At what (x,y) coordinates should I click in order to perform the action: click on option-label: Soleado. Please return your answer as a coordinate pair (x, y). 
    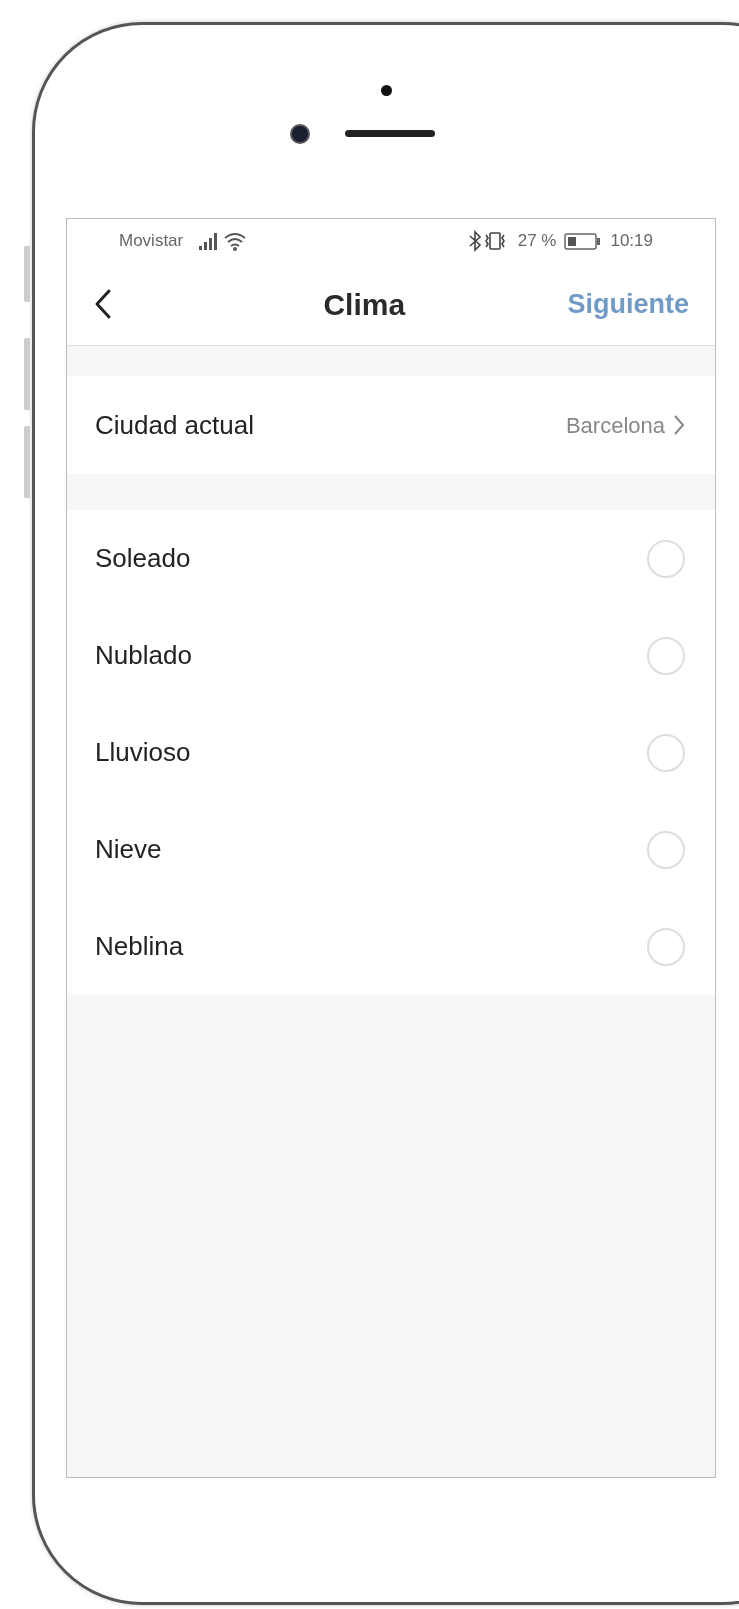
    Looking at the image, I should click on (143, 558).